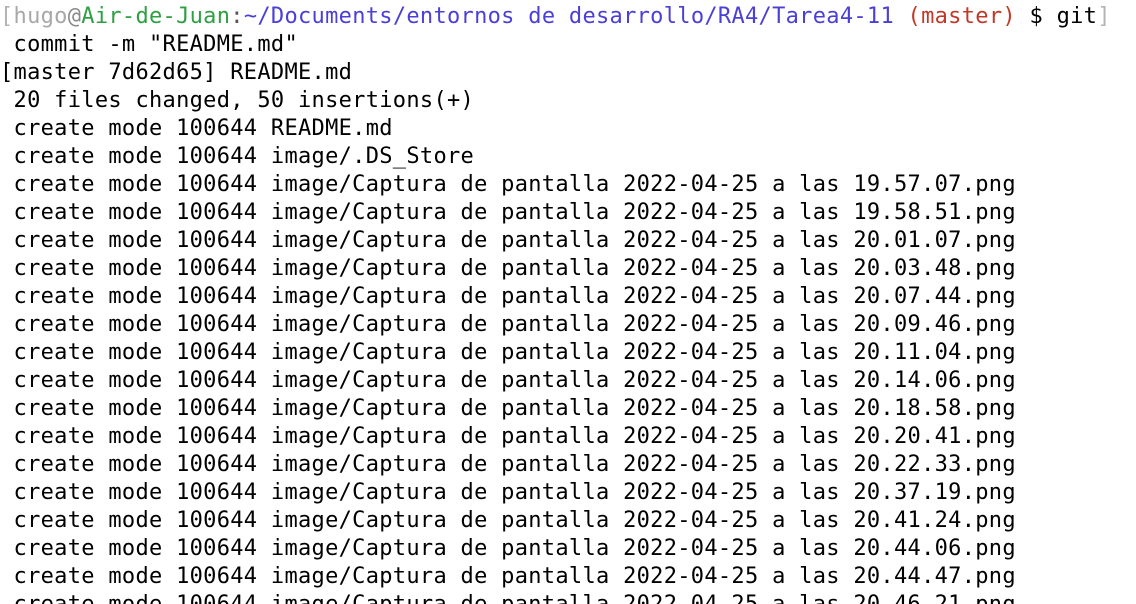 Image resolution: width=1136 pixels, height=604 pixels. Describe the element at coordinates (1104, 16) in the screenshot. I see `prompt-close-bracket: ]` at that location.